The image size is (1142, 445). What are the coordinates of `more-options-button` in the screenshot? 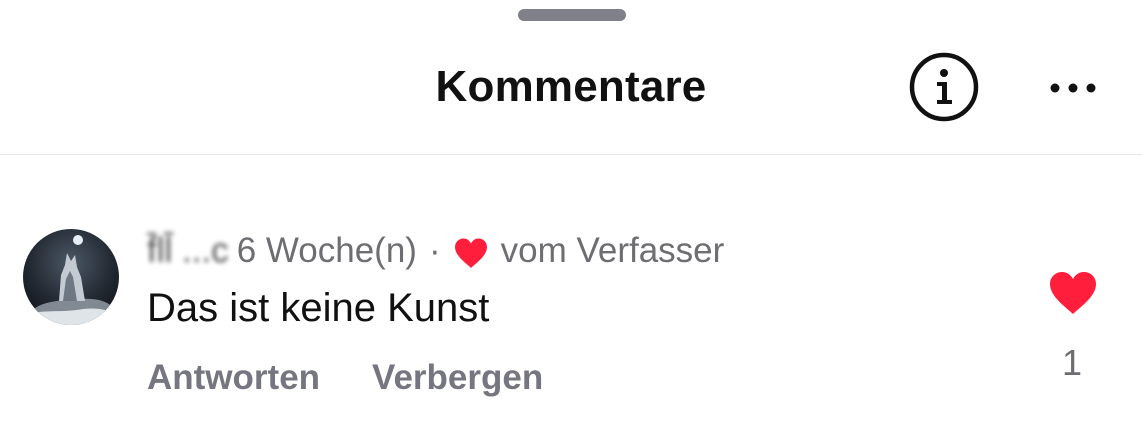 It's located at (1074, 88).